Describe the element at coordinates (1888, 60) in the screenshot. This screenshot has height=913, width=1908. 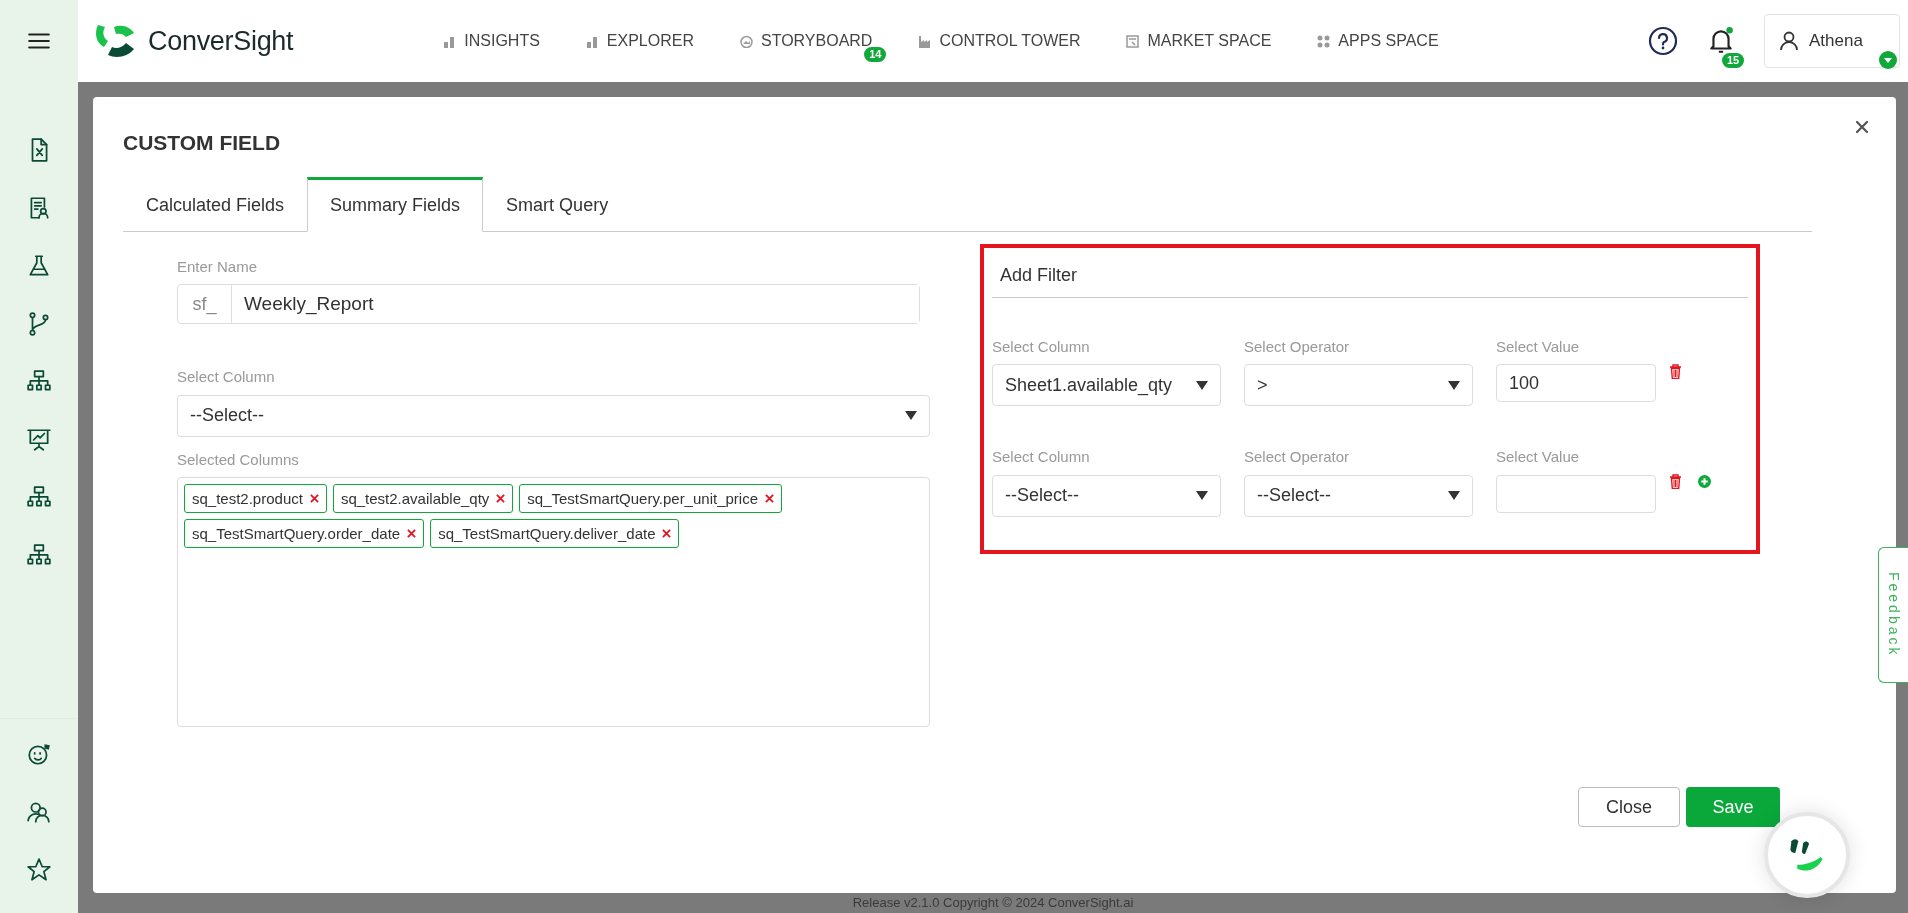
I see `dropdown-icon` at that location.